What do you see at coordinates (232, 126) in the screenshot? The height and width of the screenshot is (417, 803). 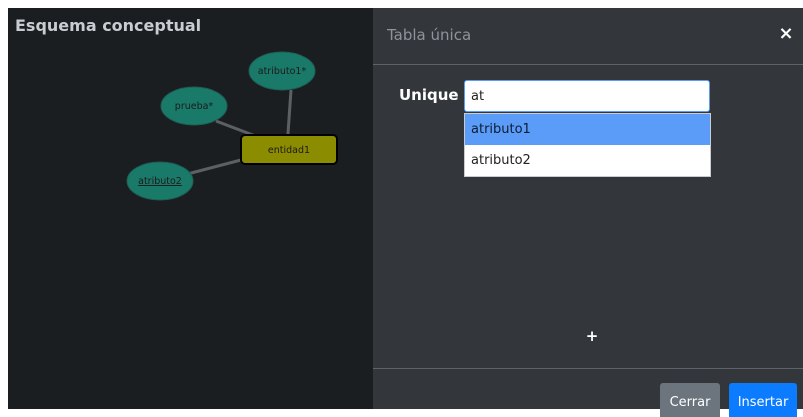 I see `er-diagram: atributo1* prueba* atributo2 entidad1` at bounding box center [232, 126].